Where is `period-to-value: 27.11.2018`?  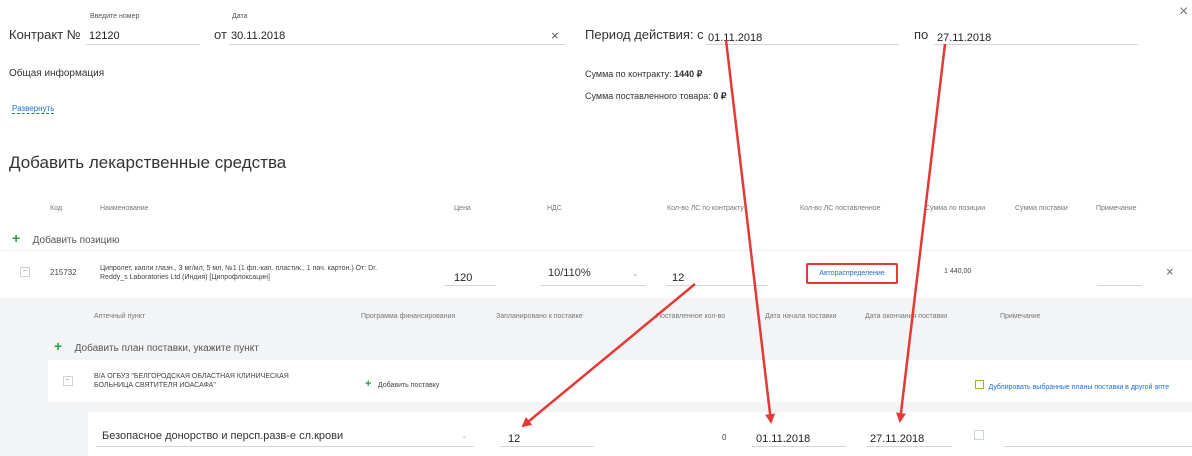 period-to-value: 27.11.2018 is located at coordinates (964, 38).